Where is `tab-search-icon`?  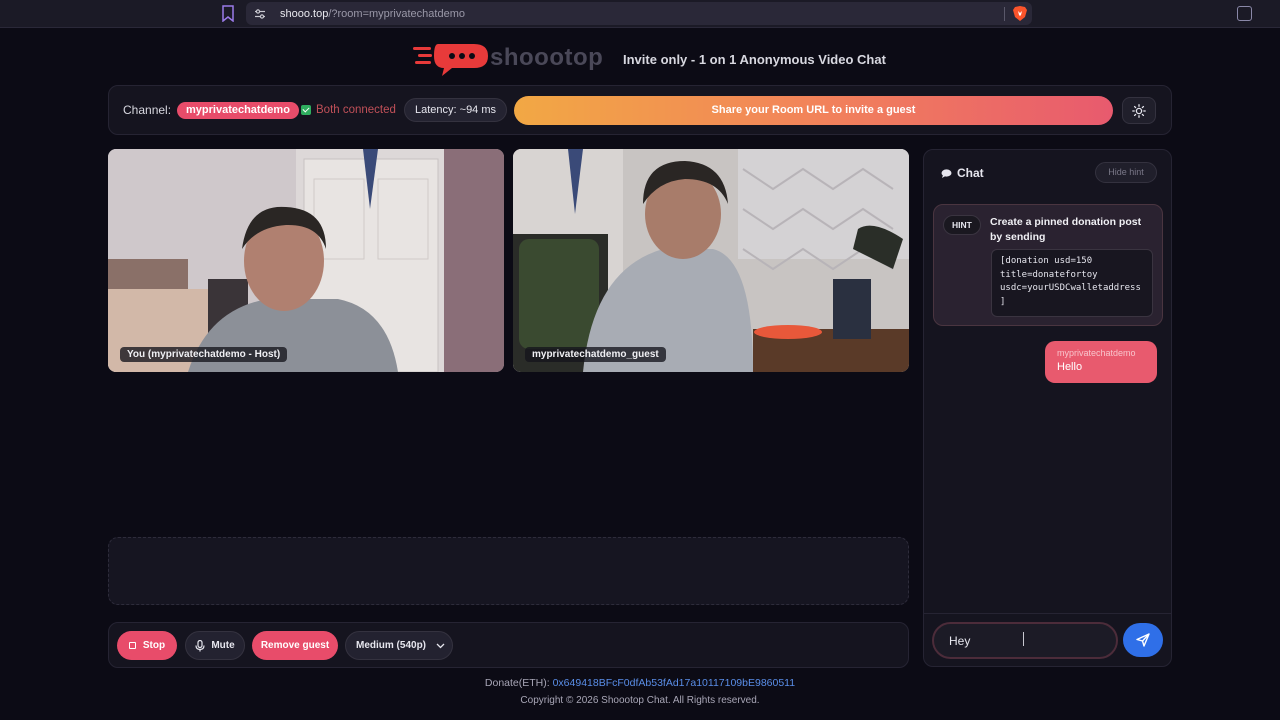 tab-search-icon is located at coordinates (1244, 13).